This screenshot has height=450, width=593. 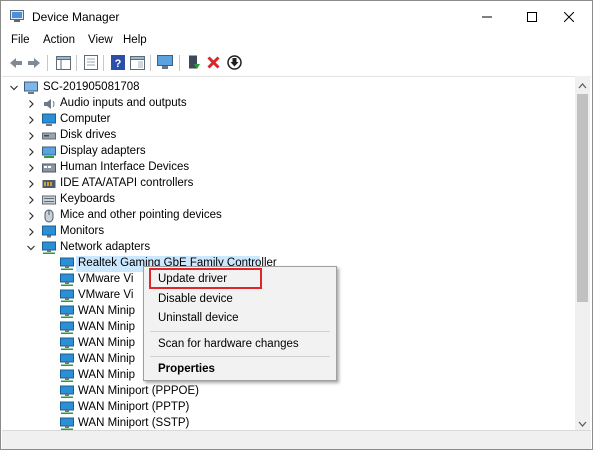 What do you see at coordinates (138, 391) in the screenshot?
I see `tree-label: WAN Miniport (PPPOE)` at bounding box center [138, 391].